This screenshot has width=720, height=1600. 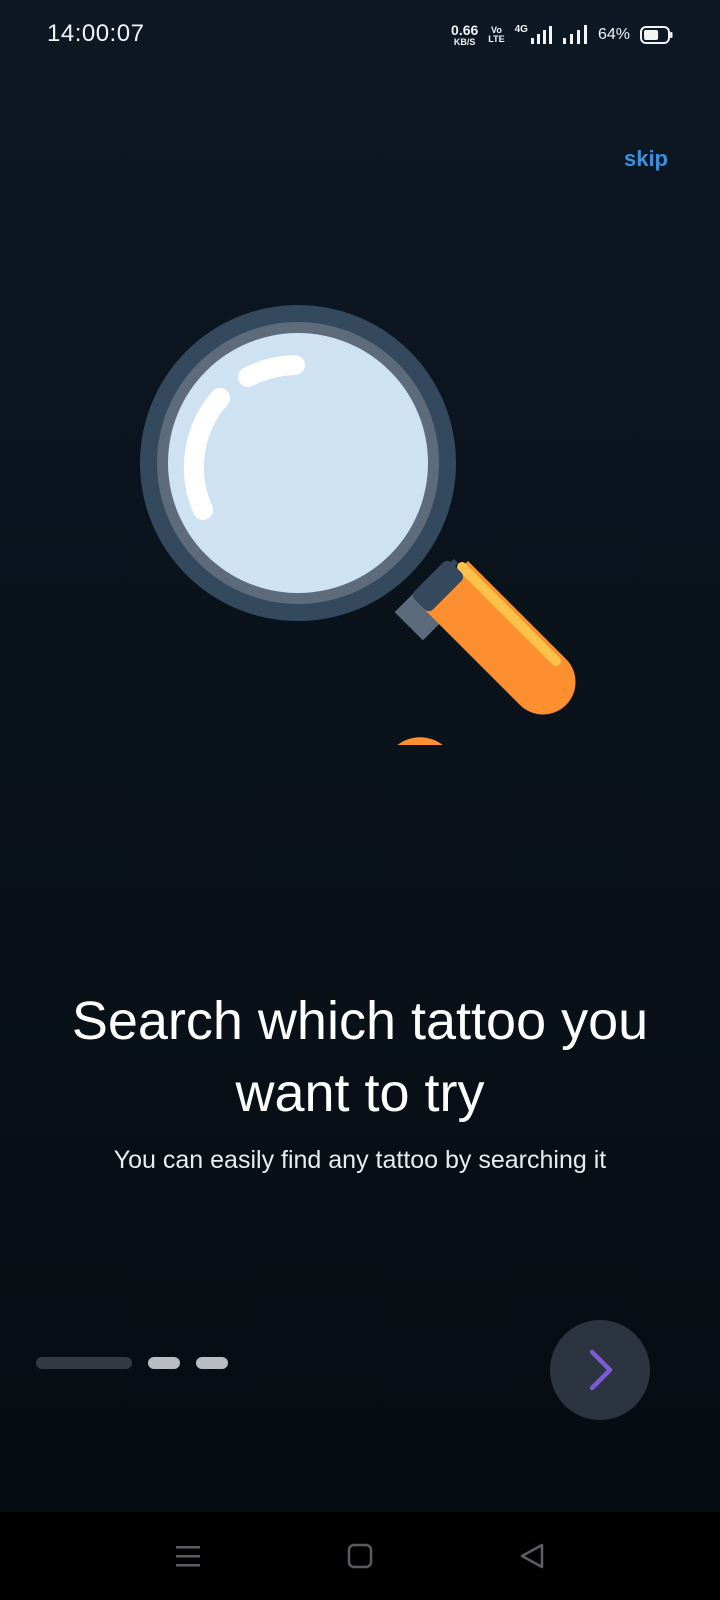 What do you see at coordinates (360, 1057) in the screenshot?
I see `onboarding-headline: Search which tattoo you want to try` at bounding box center [360, 1057].